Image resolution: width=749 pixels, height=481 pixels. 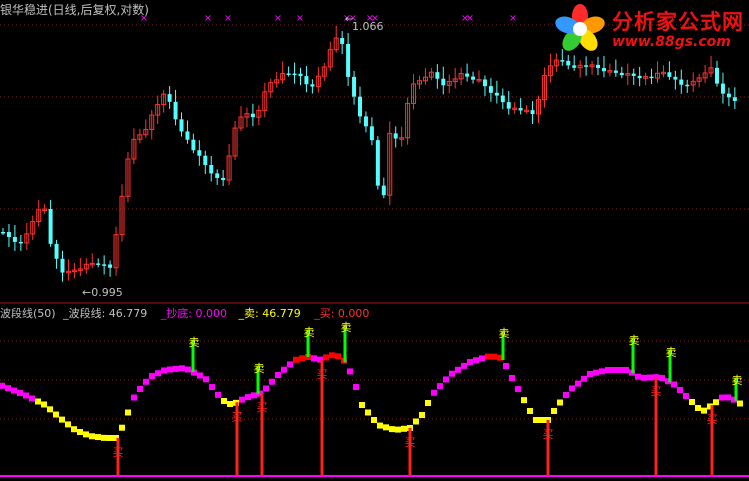 I want to click on price-high-label: 1.066, so click(x=368, y=26).